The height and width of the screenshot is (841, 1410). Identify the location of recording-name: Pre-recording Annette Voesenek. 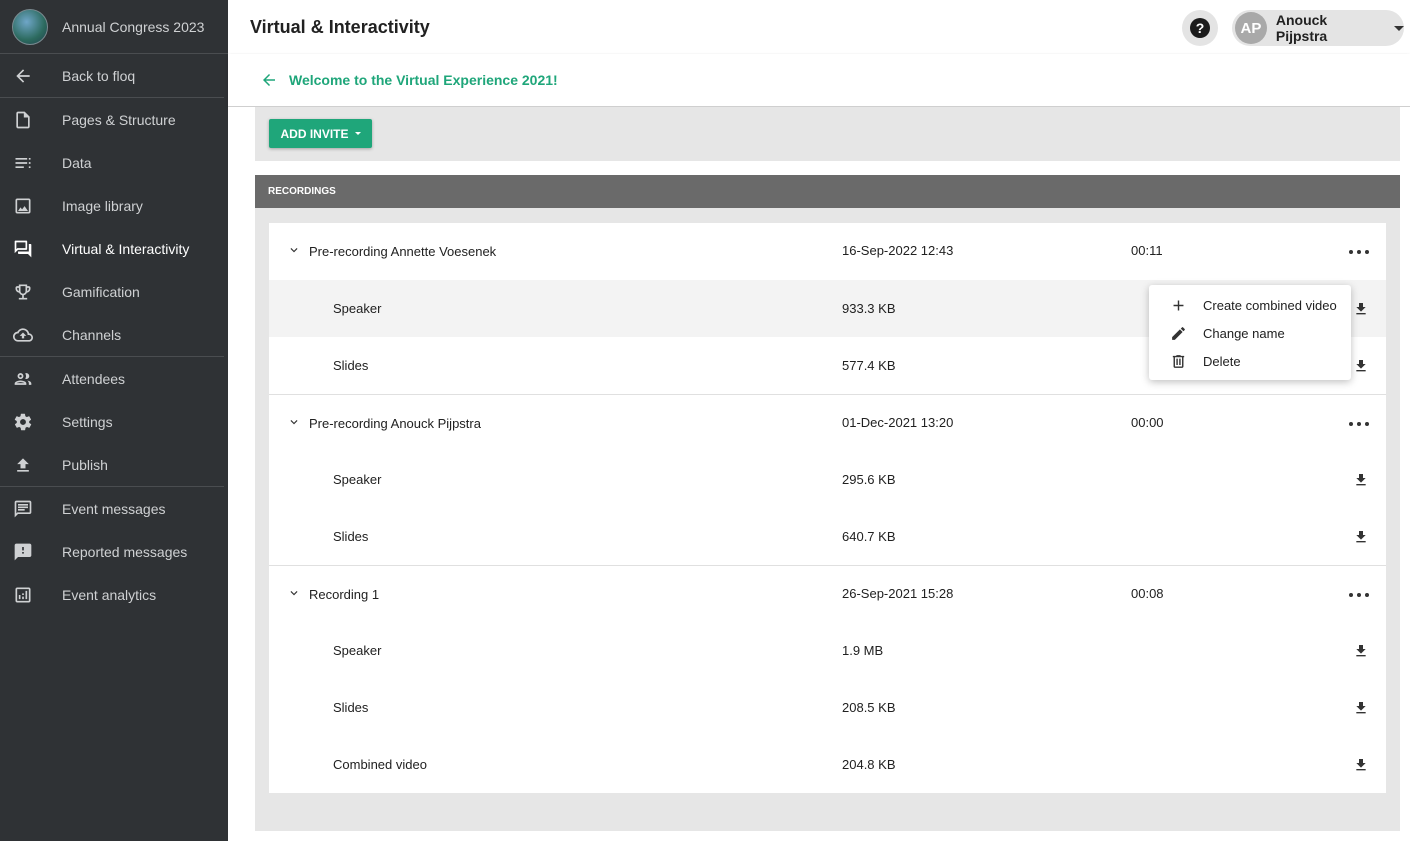
(403, 251).